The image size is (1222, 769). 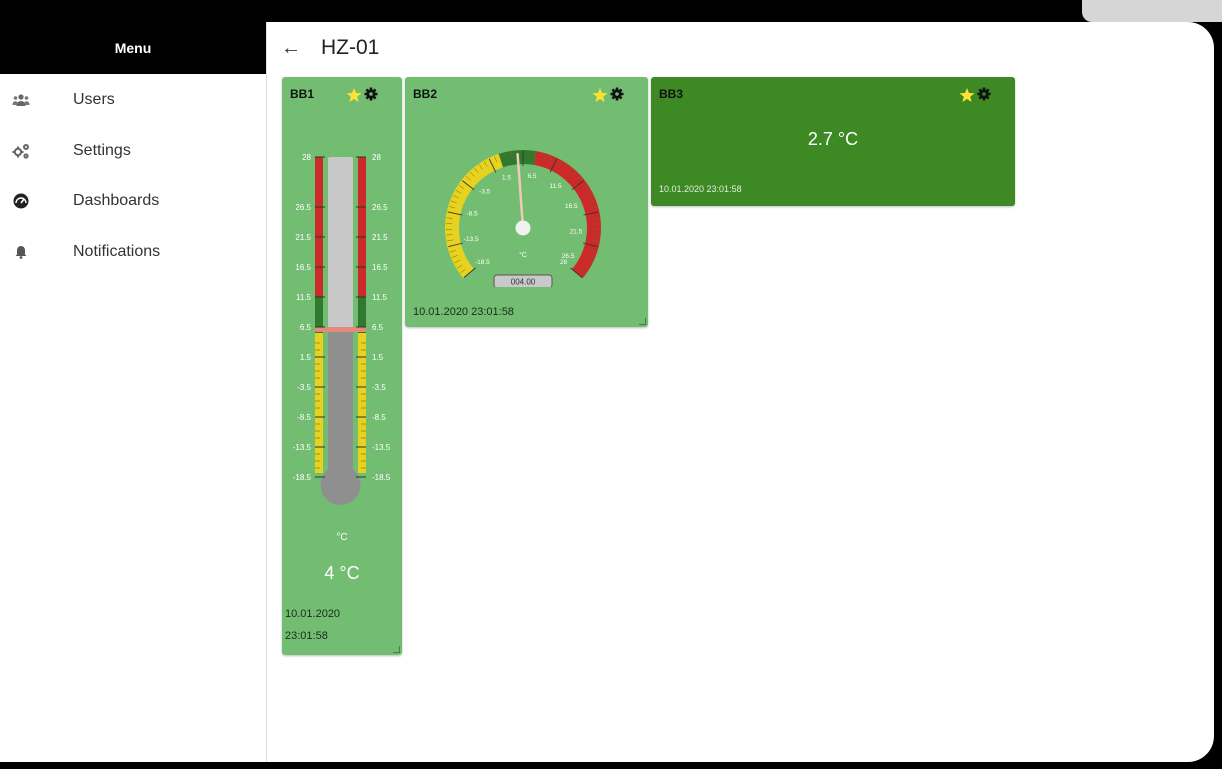 What do you see at coordinates (94, 99) in the screenshot?
I see `sidebar-item-label: Users` at bounding box center [94, 99].